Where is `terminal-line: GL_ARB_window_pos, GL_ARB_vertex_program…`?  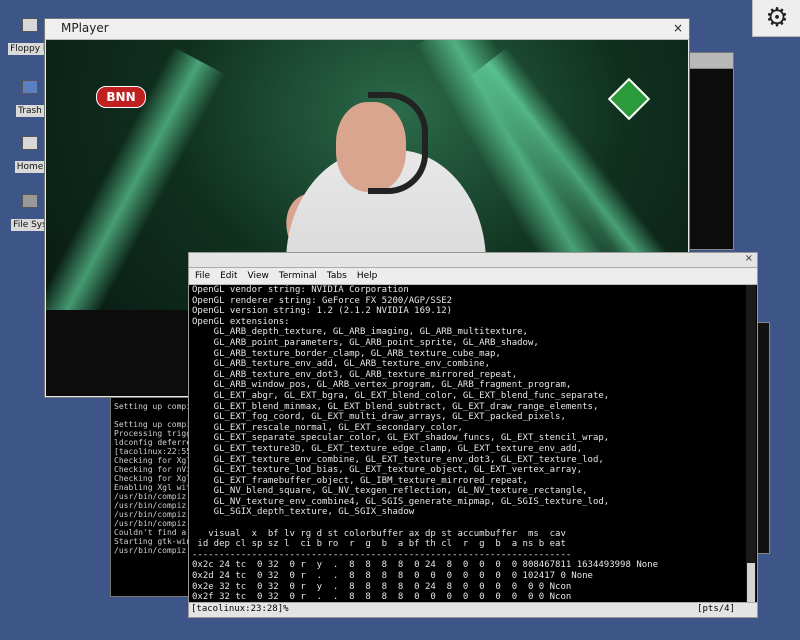
terminal-line: GL_ARB_window_pos, GL_ARB_vertex_program… is located at coordinates (382, 385).